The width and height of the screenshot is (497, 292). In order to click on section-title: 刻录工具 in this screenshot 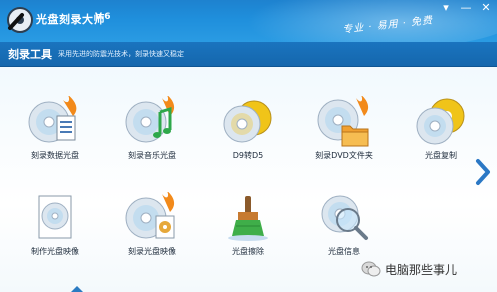, I will do `click(30, 54)`.